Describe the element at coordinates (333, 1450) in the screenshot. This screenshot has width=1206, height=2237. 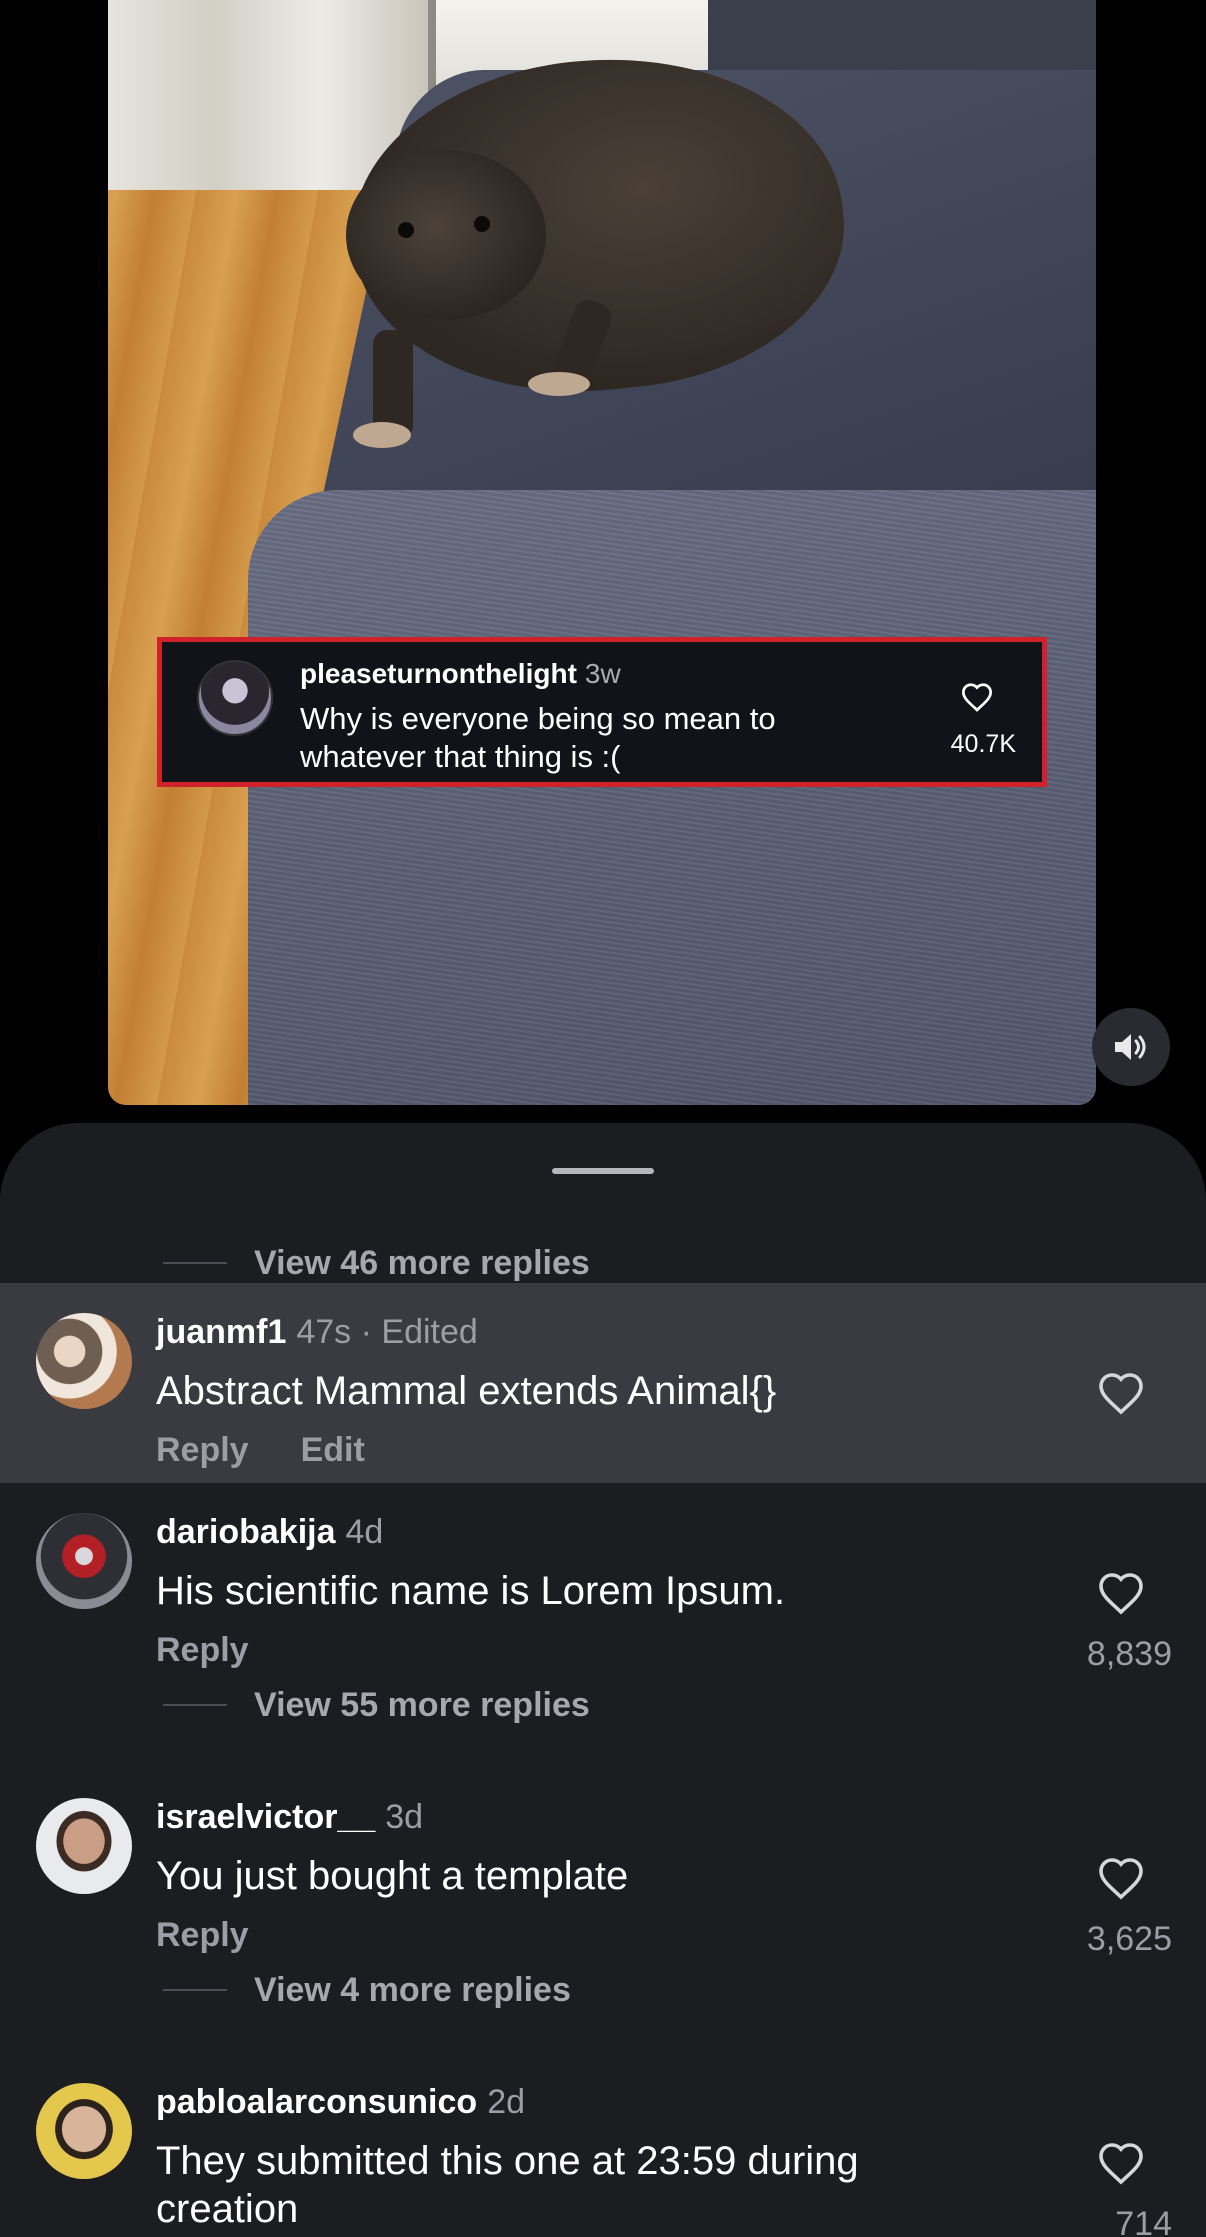
I see `edit-button: Edit` at that location.